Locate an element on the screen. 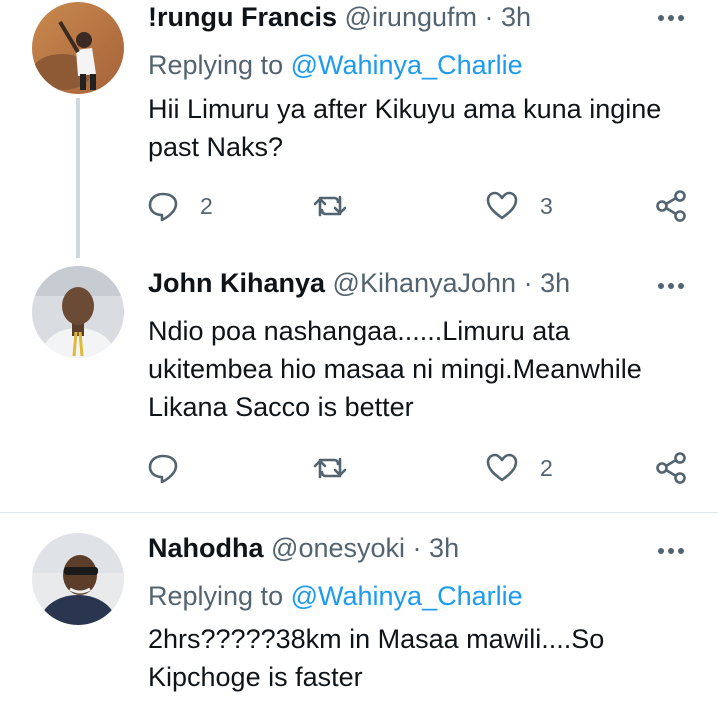  tweet-header: John Kihanya @KihanyaJohn · 3h is located at coordinates (423, 288).